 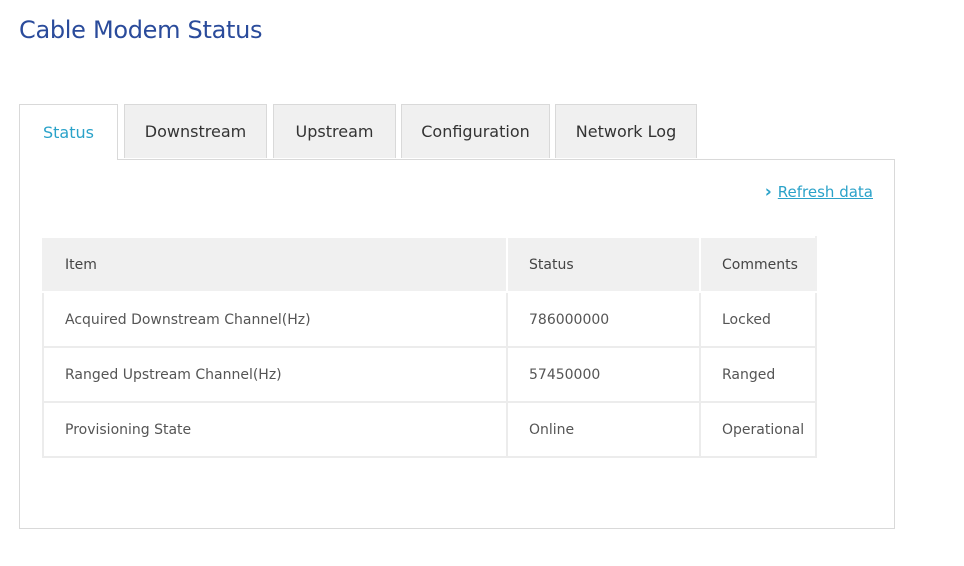 I want to click on tab-downstream: Downstream, so click(x=195, y=131).